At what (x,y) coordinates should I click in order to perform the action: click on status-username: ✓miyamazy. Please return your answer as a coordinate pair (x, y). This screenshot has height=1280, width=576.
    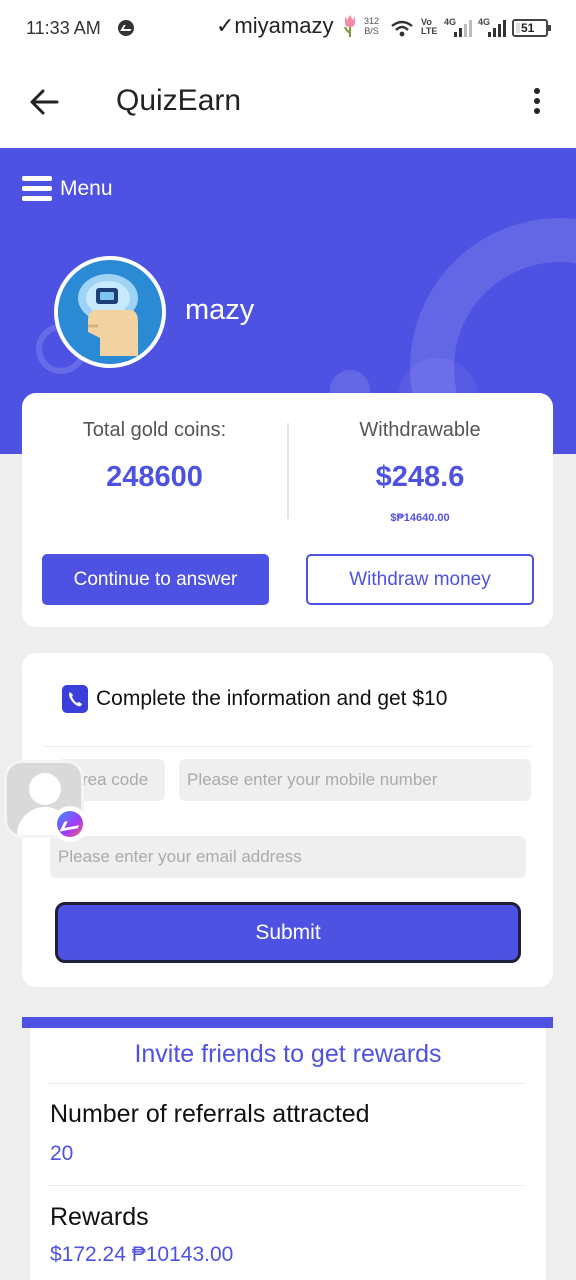
    Looking at the image, I should click on (275, 25).